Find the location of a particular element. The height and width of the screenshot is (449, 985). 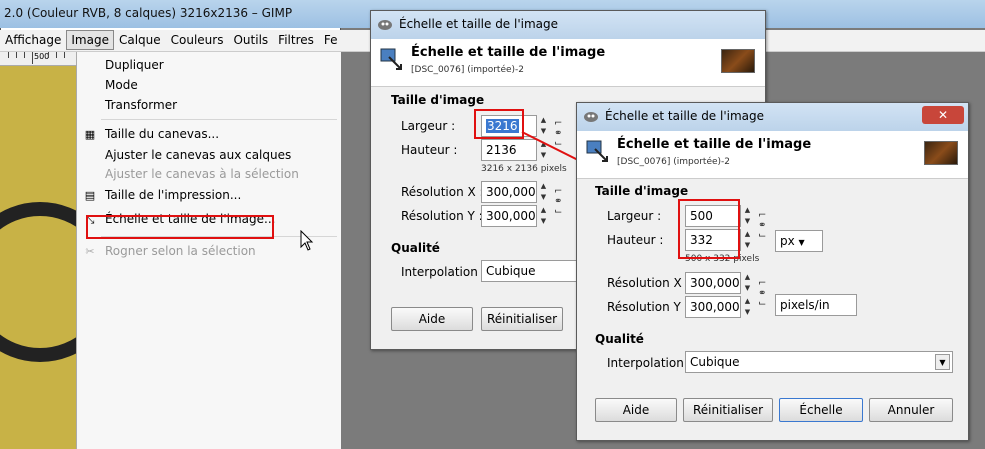

dialog2-resy-label: Résolution Y : is located at coordinates (648, 307).